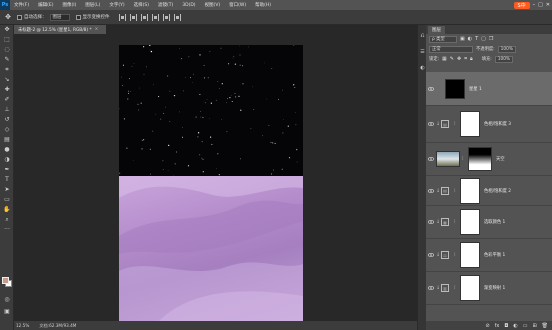 The height and width of the screenshot is (330, 552). I want to click on filter-pixel-icon: ▣, so click(462, 39).